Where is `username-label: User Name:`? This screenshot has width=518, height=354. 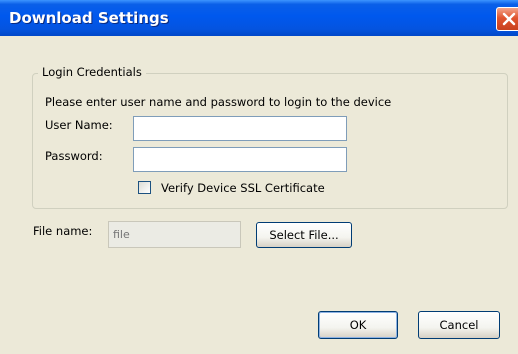
username-label: User Name: is located at coordinates (79, 125).